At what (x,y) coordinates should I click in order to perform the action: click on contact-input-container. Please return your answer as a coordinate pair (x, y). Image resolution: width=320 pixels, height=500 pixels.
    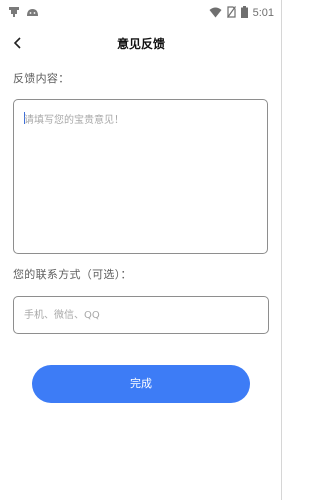
    Looking at the image, I should click on (141, 315).